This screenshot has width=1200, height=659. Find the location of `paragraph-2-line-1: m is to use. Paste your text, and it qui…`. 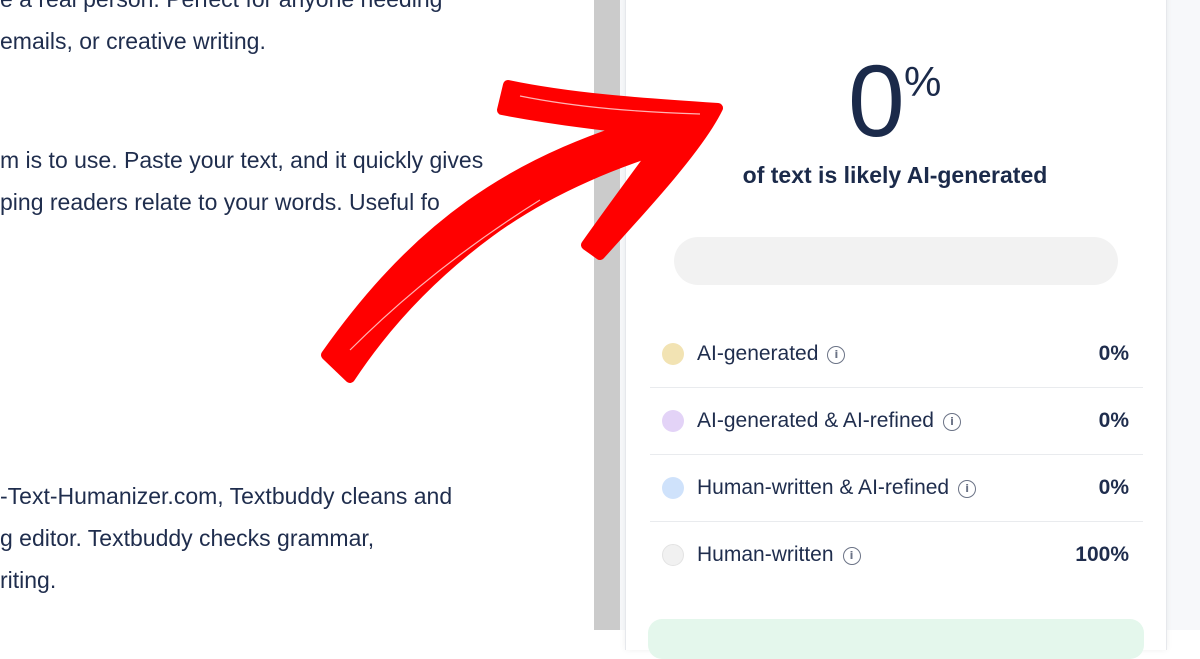

paragraph-2-line-1: m is to use. Paste your text, and it qui… is located at coordinates (242, 160).